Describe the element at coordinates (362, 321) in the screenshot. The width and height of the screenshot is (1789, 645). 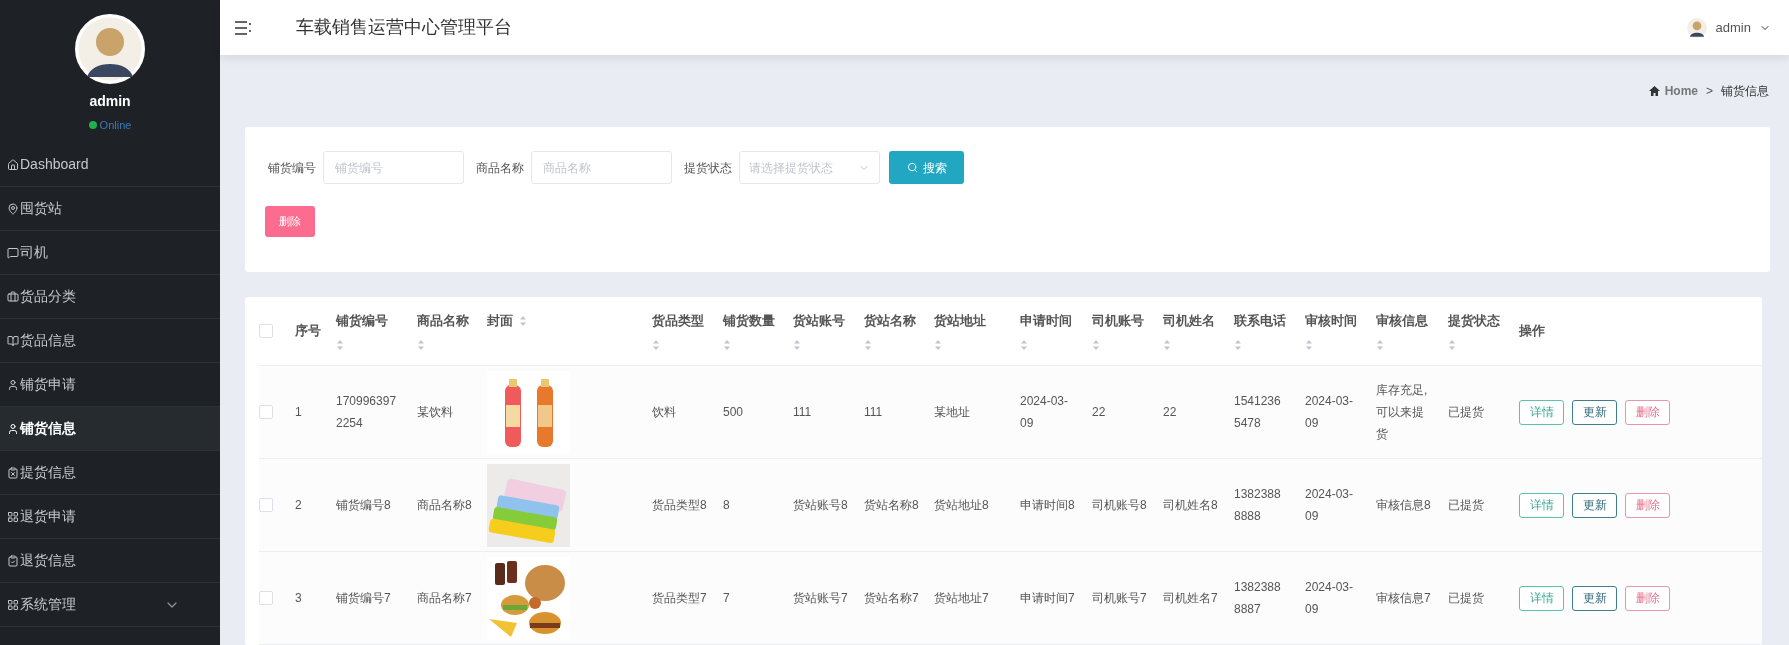
I see `column-header: 铺货编号` at that location.